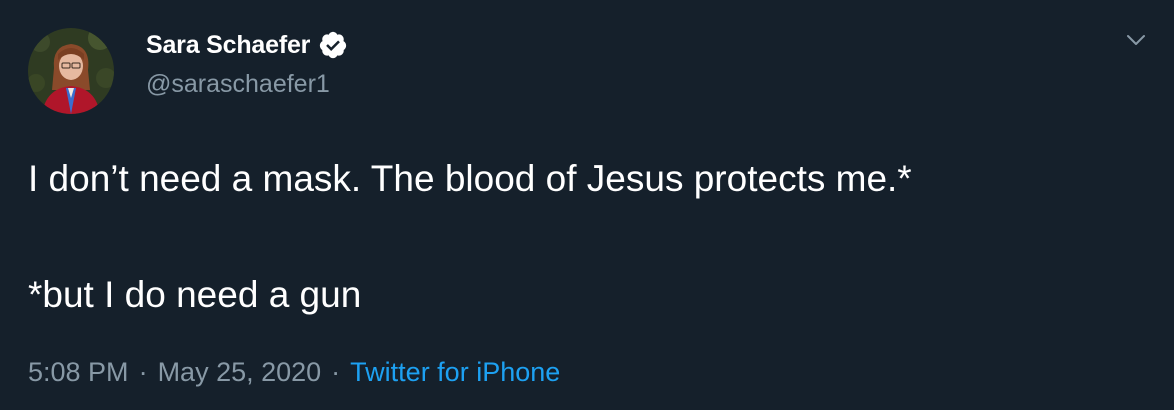 The width and height of the screenshot is (1174, 410). Describe the element at coordinates (238, 84) in the screenshot. I see `user-handle: @saraschaefer1` at that location.